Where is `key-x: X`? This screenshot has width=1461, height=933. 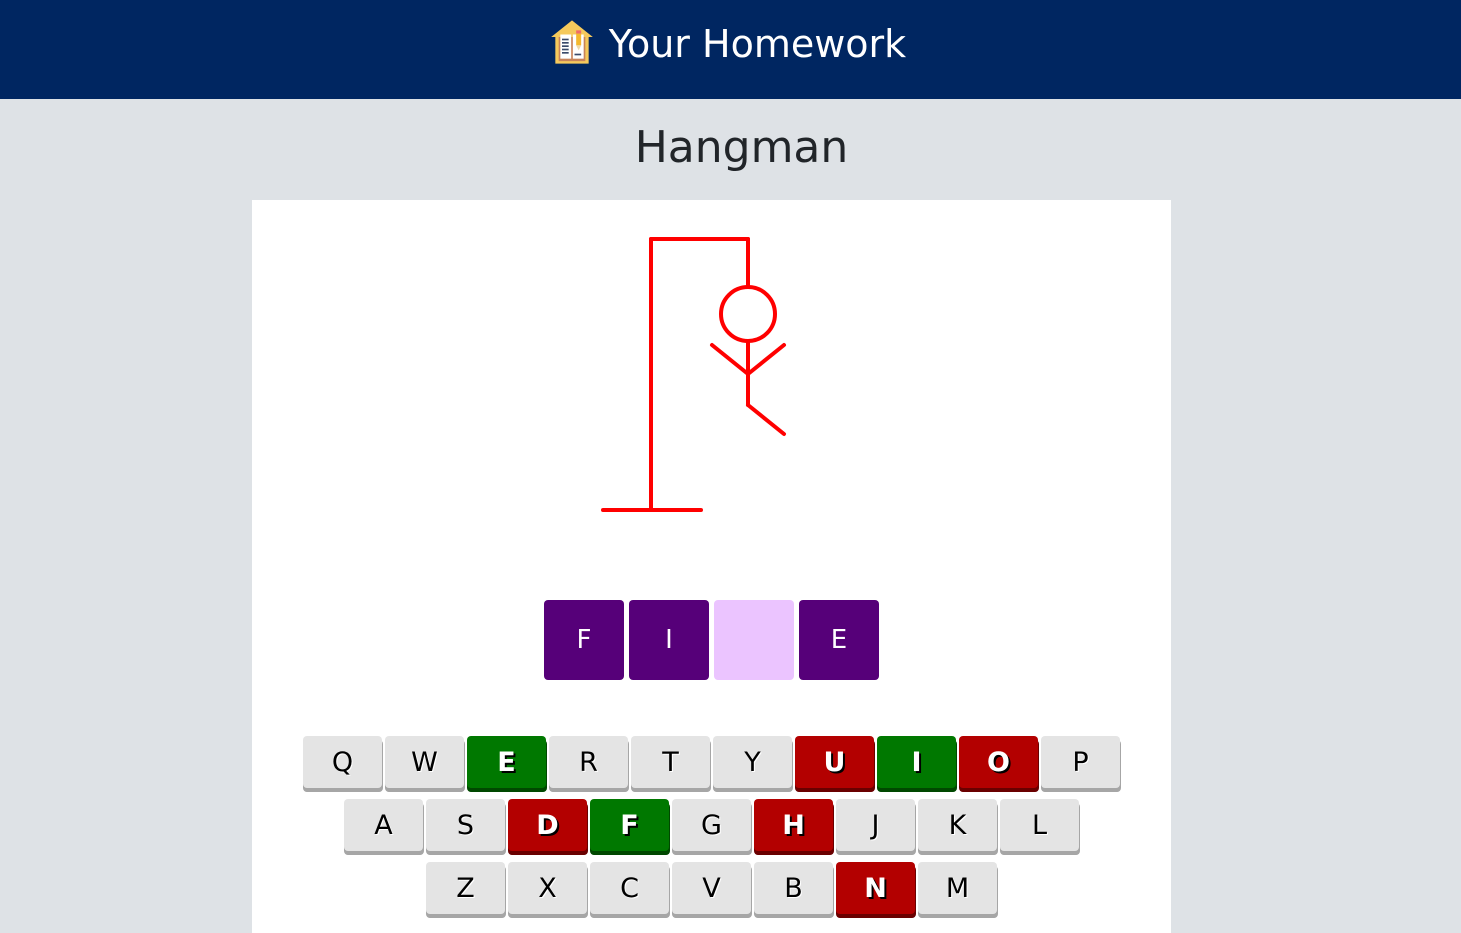
key-x: X is located at coordinates (547, 888).